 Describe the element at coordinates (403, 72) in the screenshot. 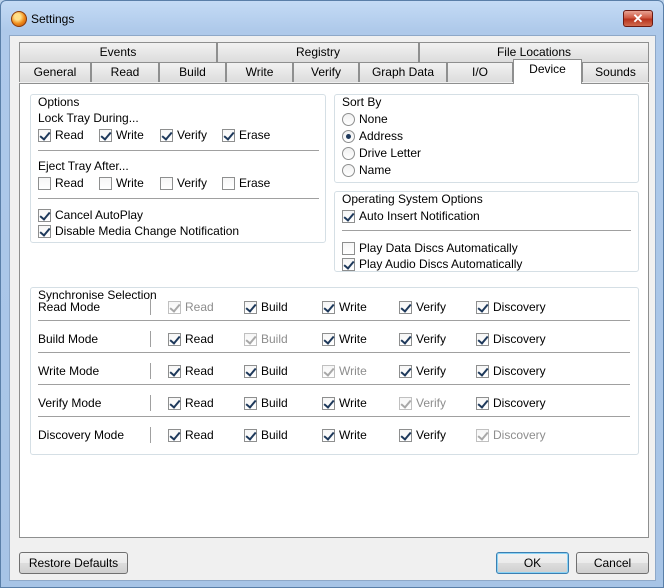

I see `tab-graph-data: Graph Data` at that location.